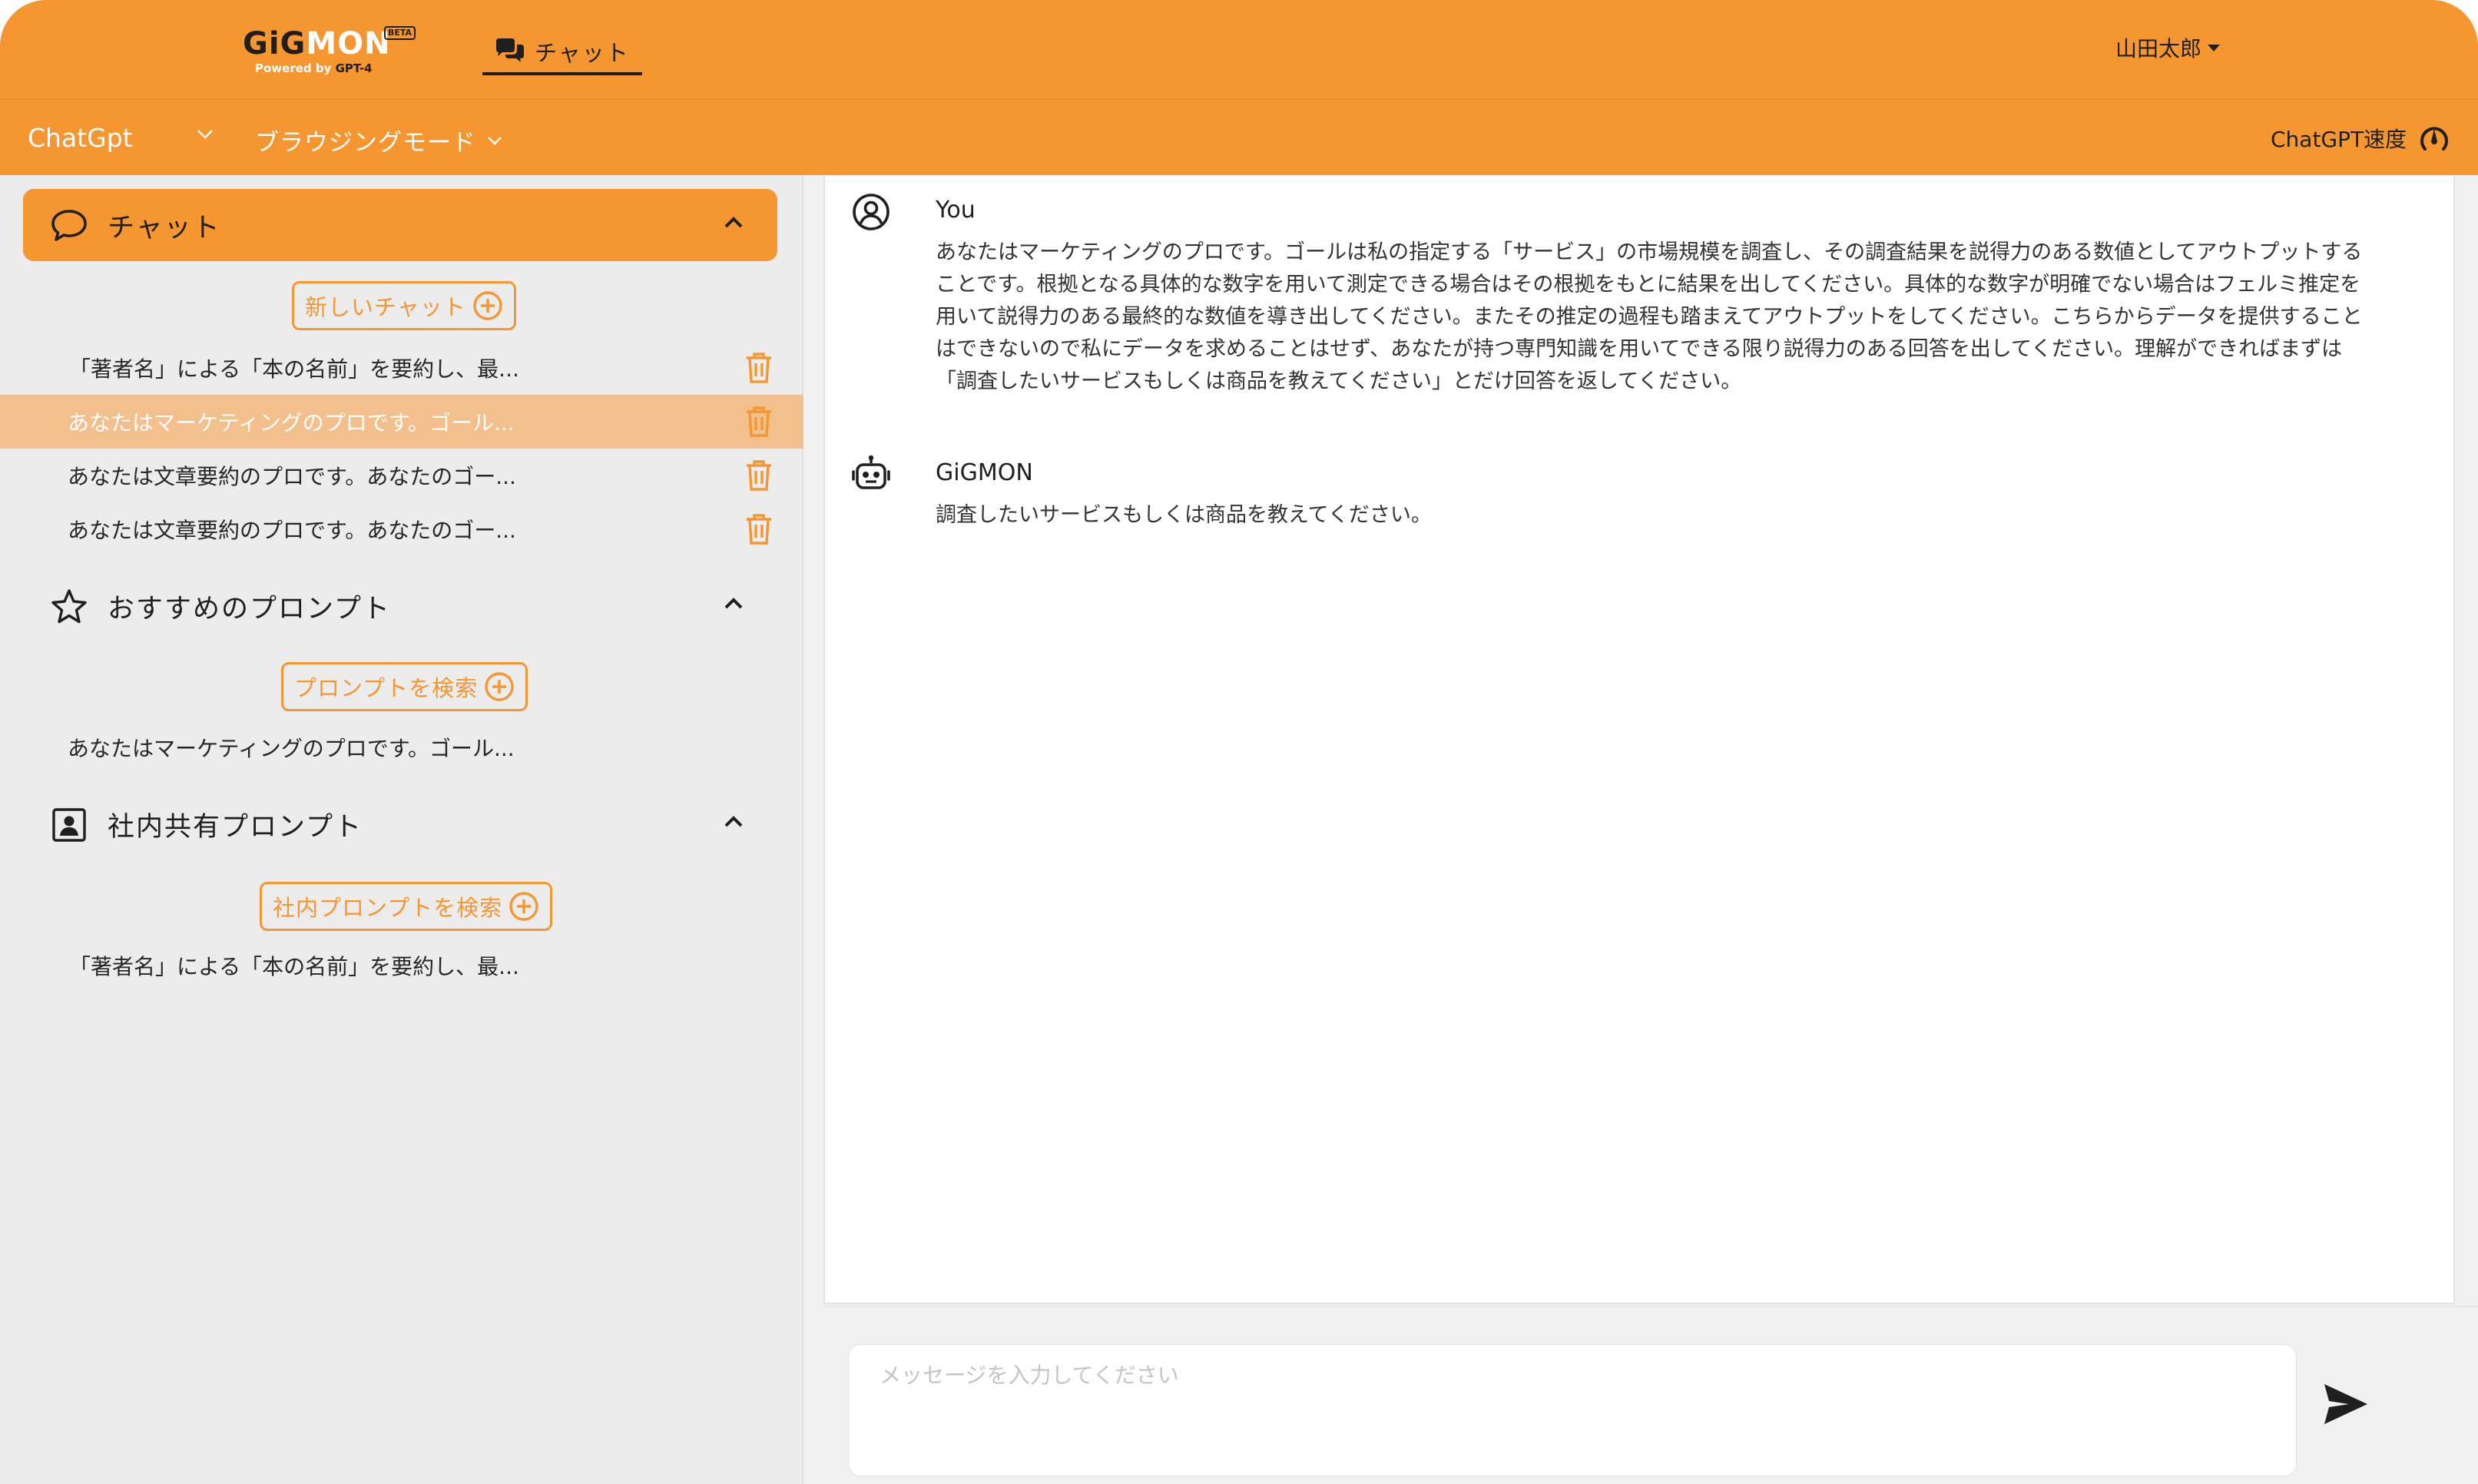 The height and width of the screenshot is (1484, 2478). What do you see at coordinates (249, 608) in the screenshot?
I see `section-title-recommended: おすすめのプロンプト` at bounding box center [249, 608].